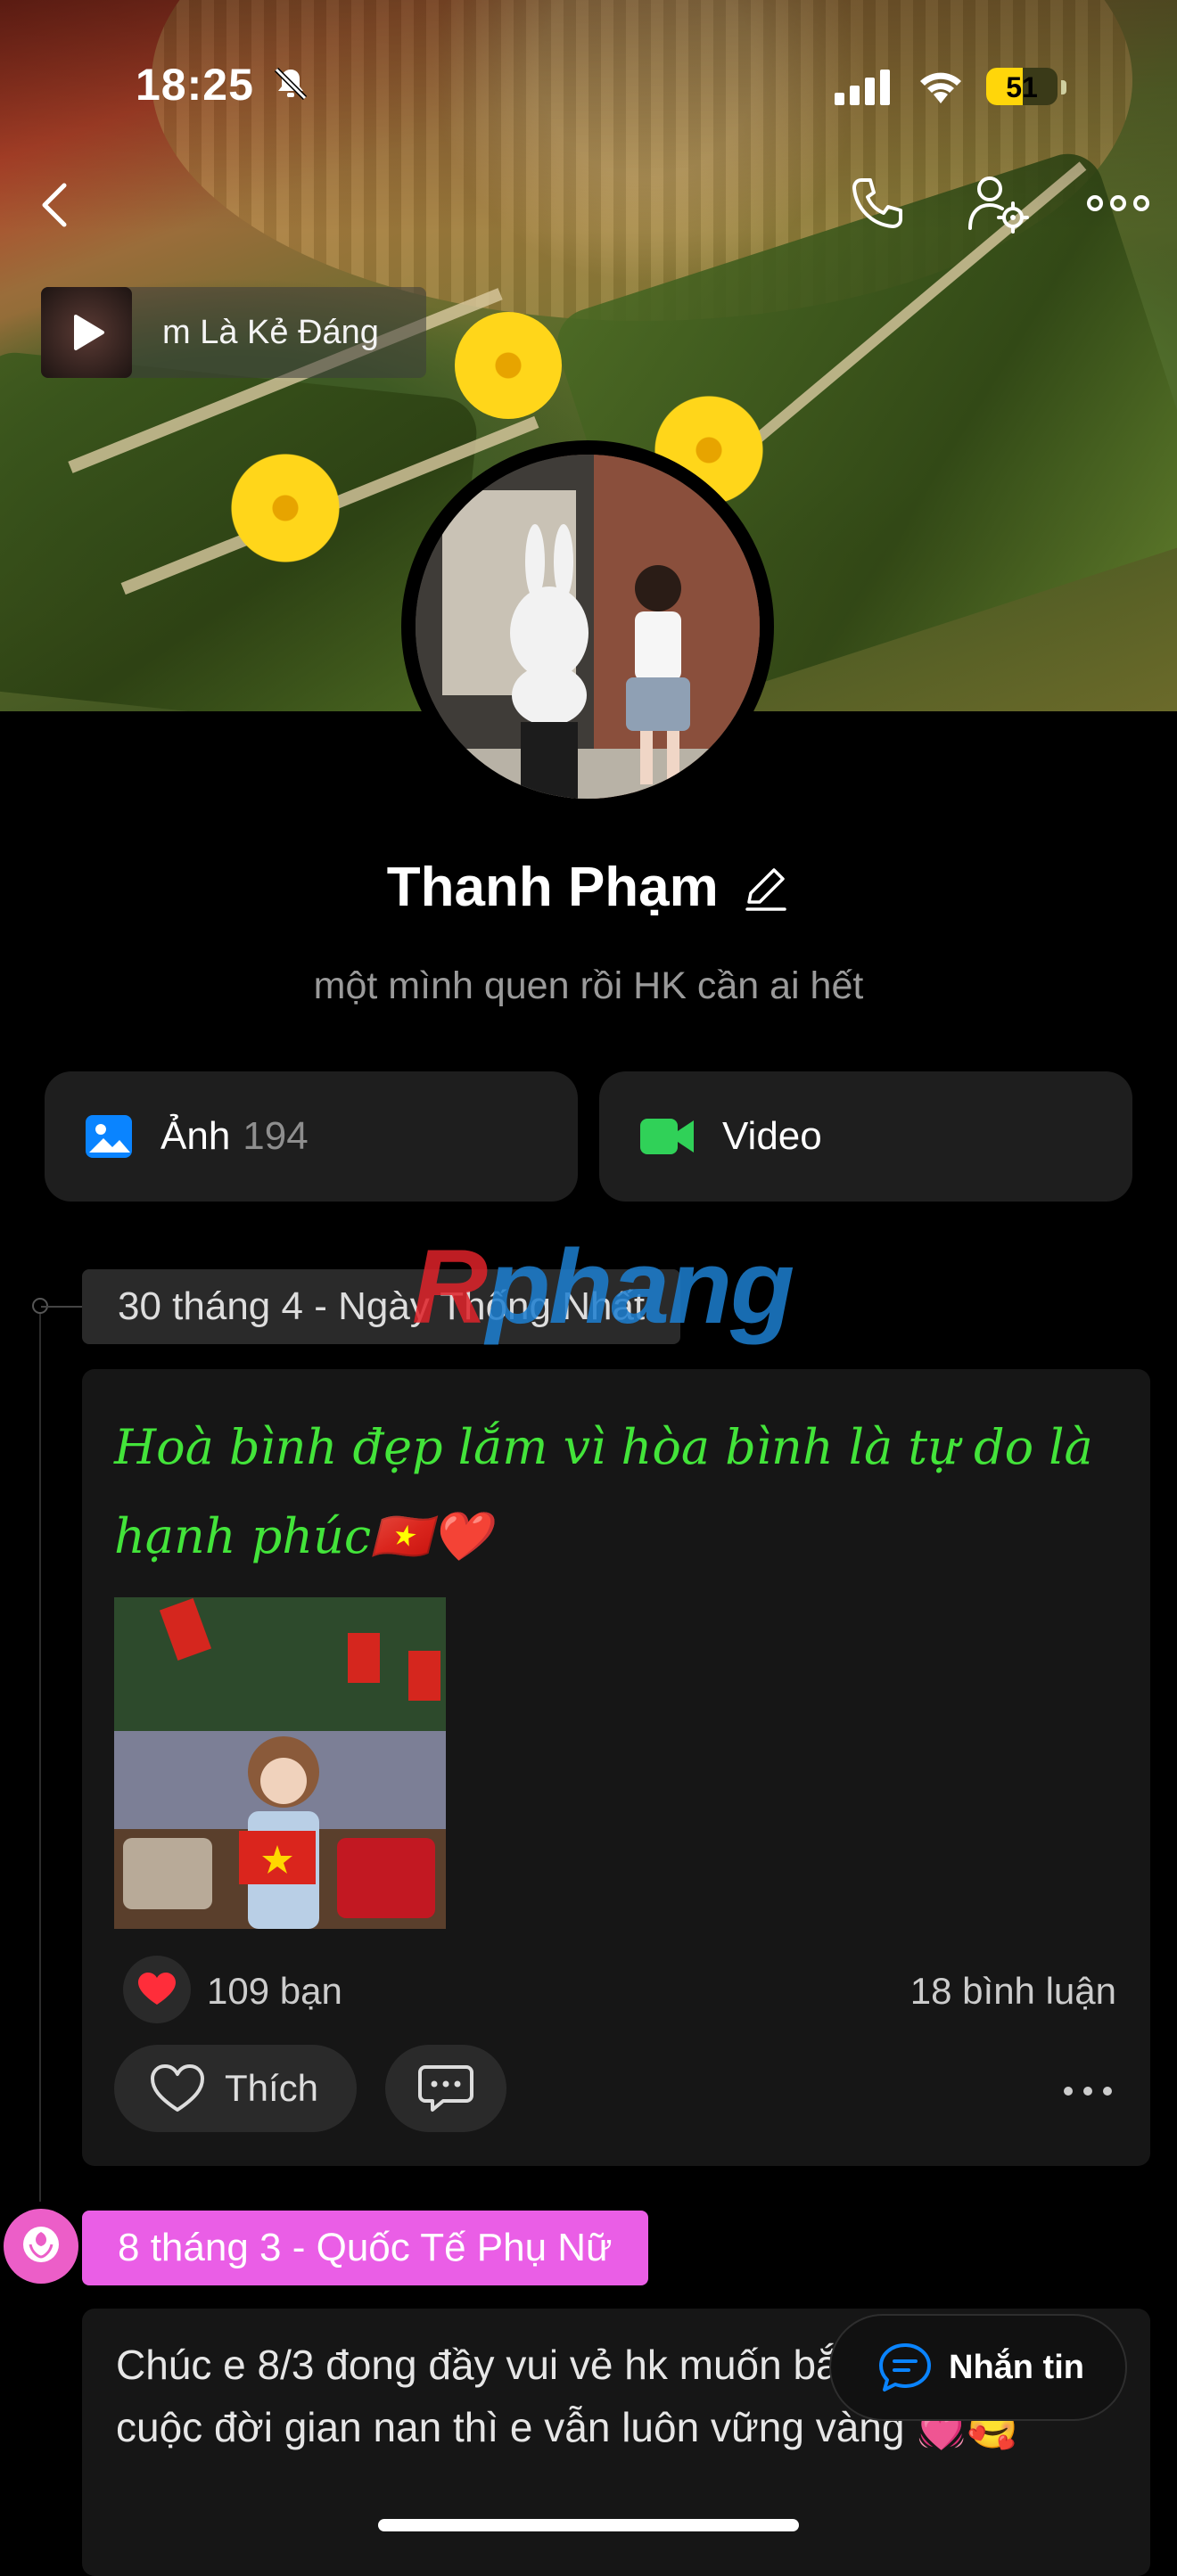 This screenshot has height=2576, width=1177. I want to click on message-label: Nhắn tin, so click(1017, 2367).